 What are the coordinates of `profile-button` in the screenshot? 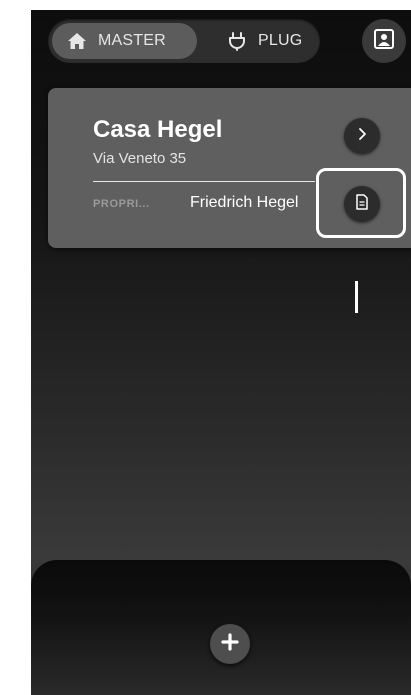 It's located at (384, 41).